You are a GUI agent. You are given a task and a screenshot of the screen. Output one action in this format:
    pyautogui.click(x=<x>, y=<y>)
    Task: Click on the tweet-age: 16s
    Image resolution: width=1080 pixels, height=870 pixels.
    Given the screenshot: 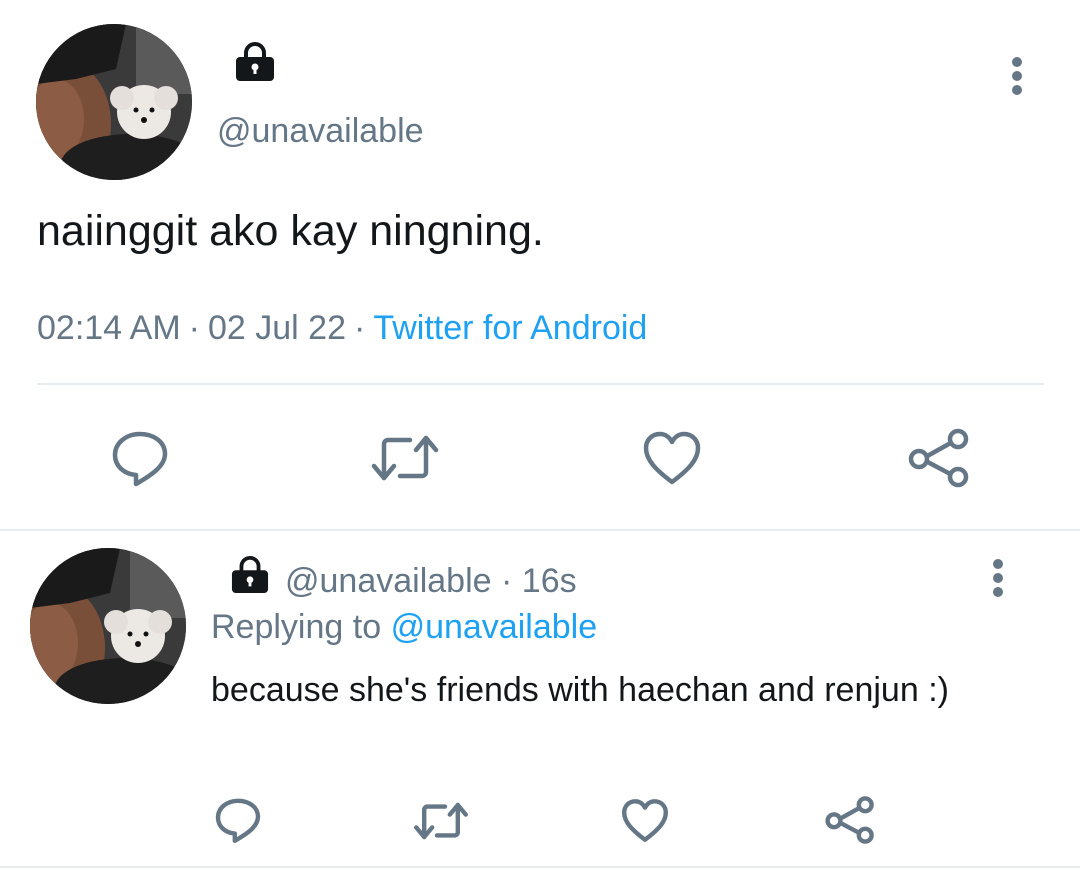 What is the action you would take?
    pyautogui.click(x=549, y=581)
    